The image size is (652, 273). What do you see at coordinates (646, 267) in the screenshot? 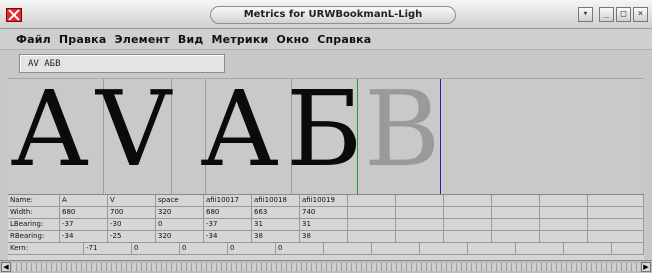
I see `scroll-right-arrow-icon: ▶` at bounding box center [646, 267].